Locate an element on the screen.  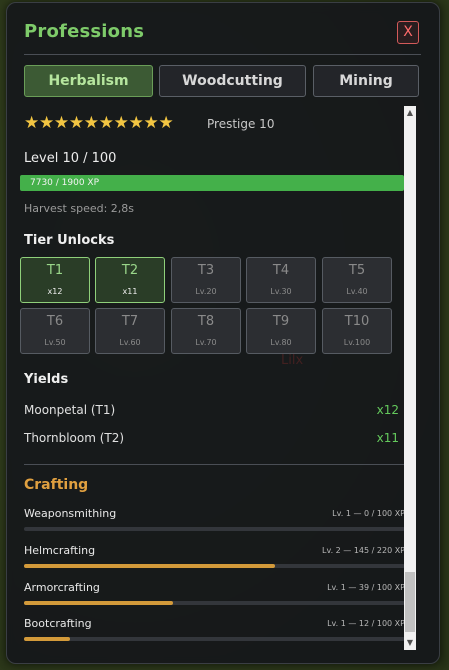
tier-name: T10 is located at coordinates (357, 321).